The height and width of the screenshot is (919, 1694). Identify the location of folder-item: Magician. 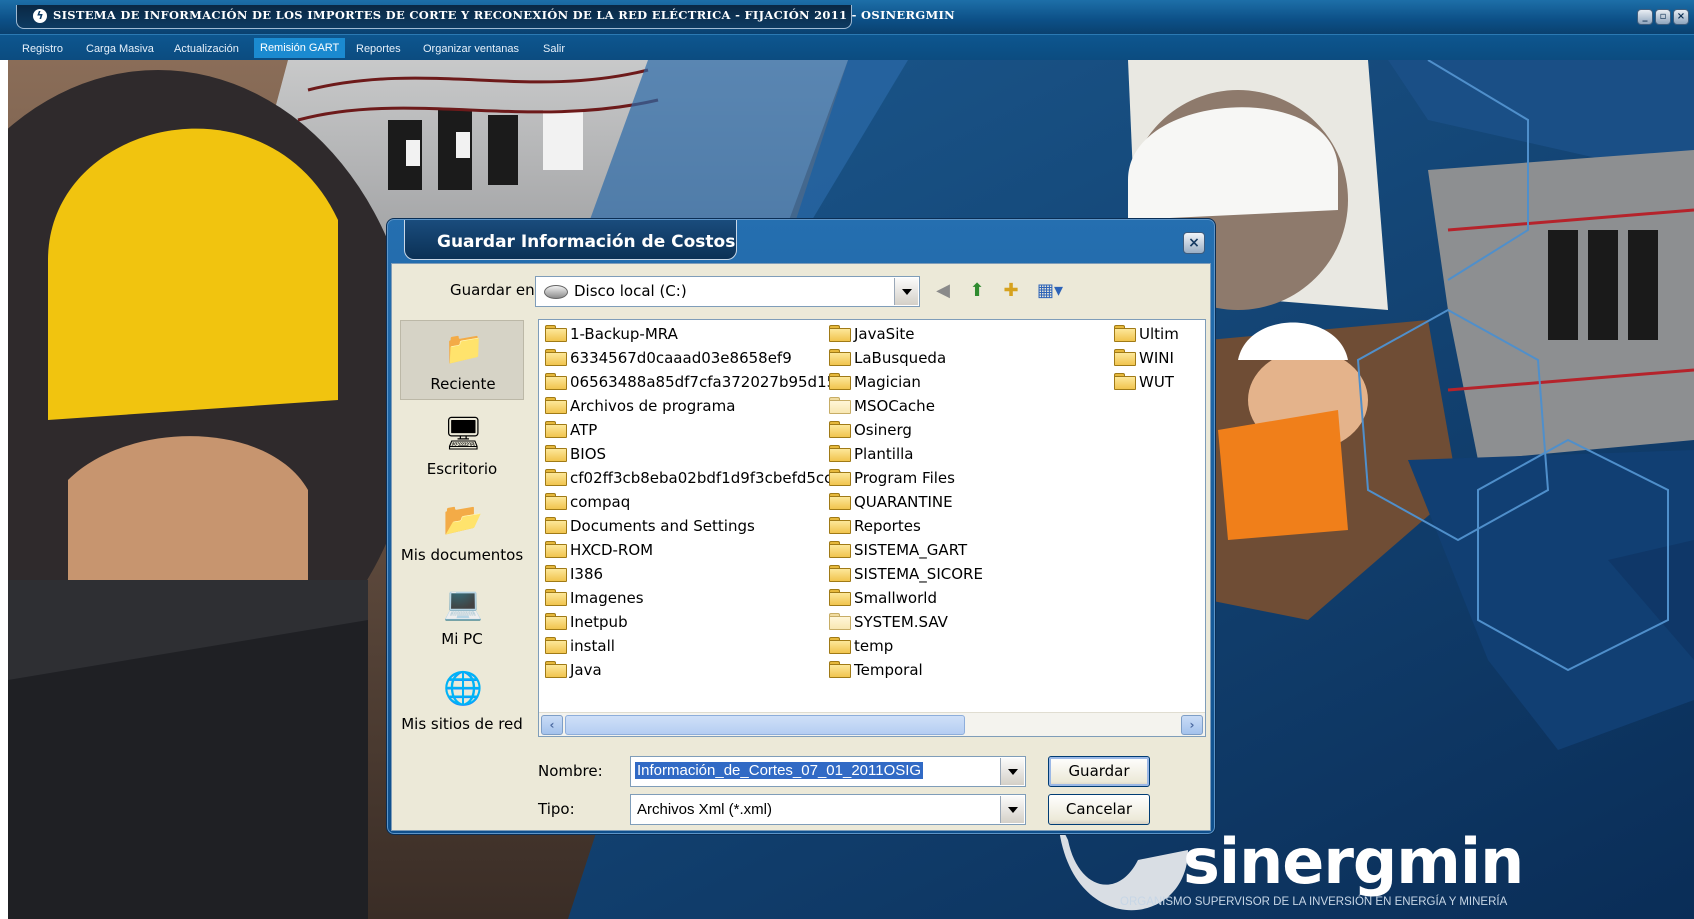
(875, 382).